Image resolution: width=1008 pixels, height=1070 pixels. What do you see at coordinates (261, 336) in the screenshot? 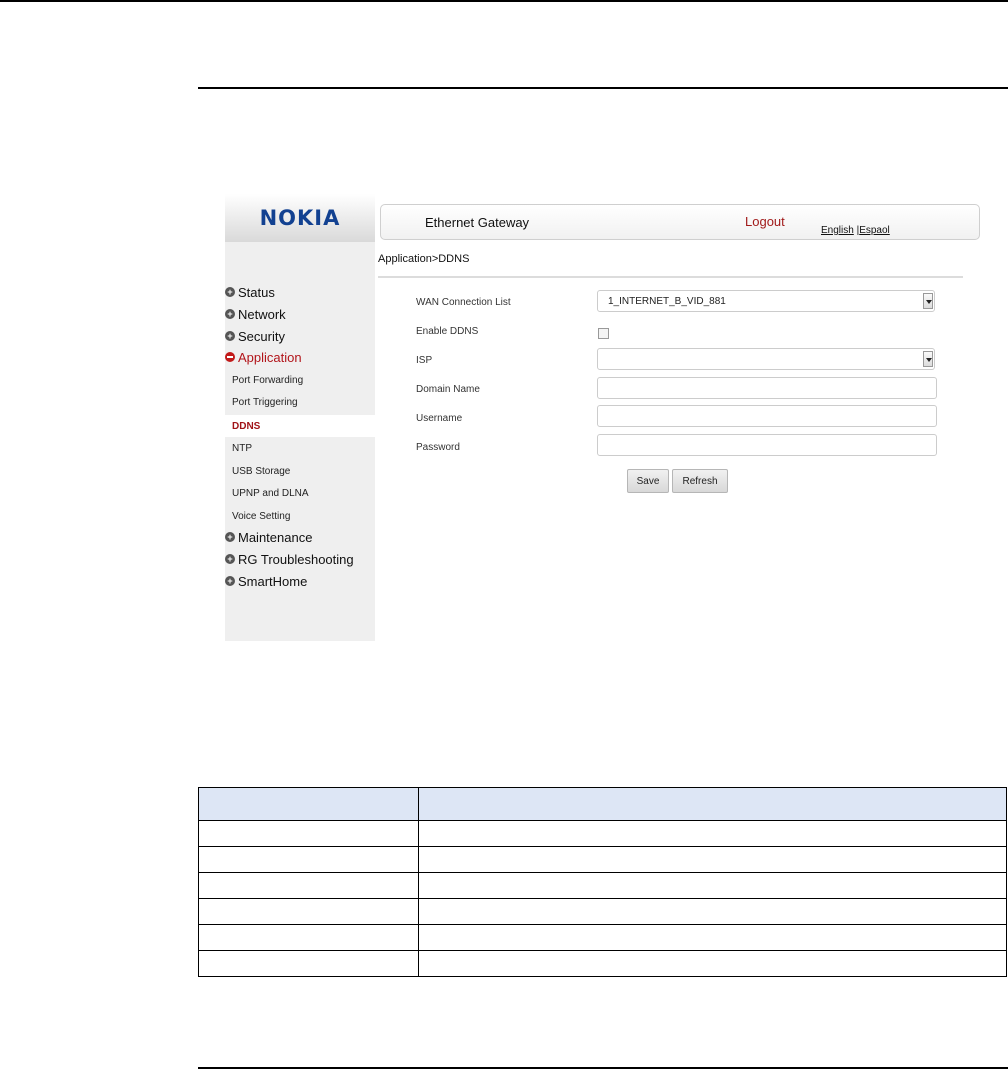
I see `sidebar-item-label: Security` at bounding box center [261, 336].